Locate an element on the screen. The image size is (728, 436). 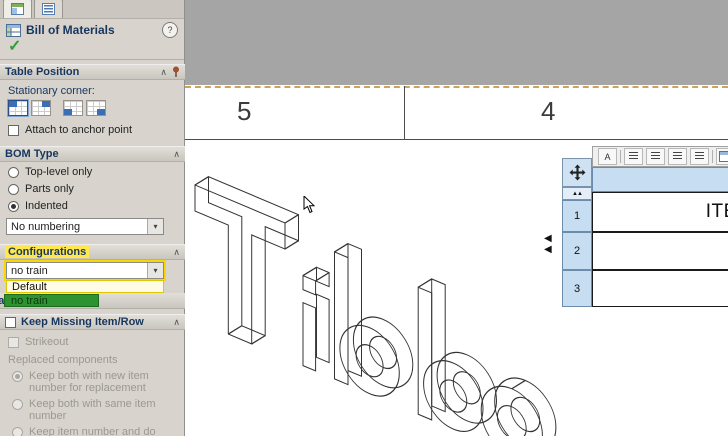
align-left-icon is located at coordinates (633, 156).